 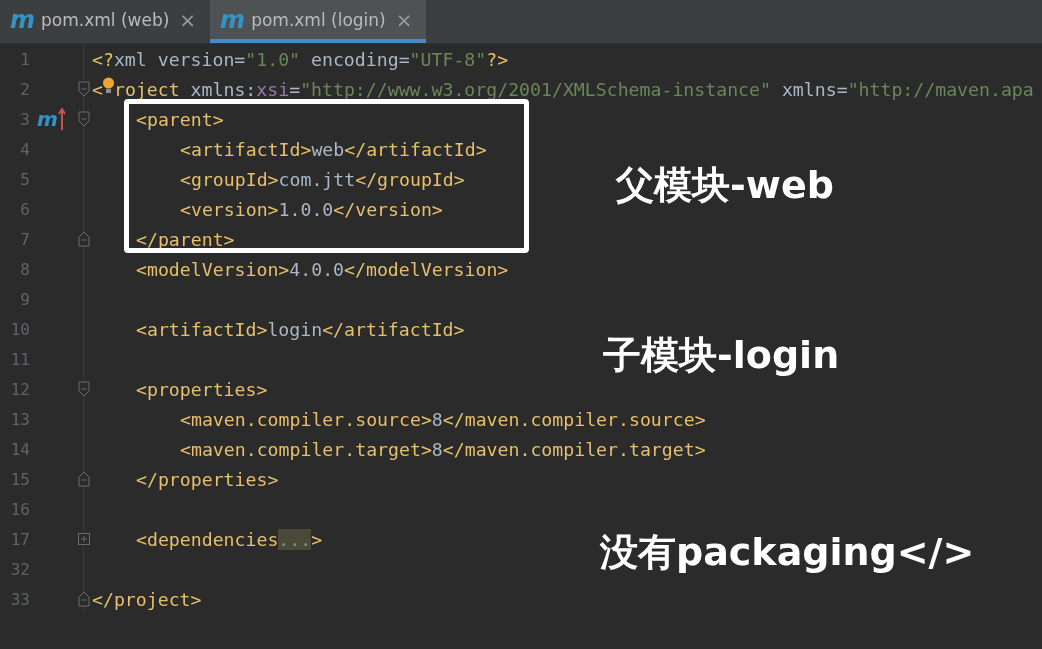 I want to click on code-token: </project>, so click(x=147, y=599).